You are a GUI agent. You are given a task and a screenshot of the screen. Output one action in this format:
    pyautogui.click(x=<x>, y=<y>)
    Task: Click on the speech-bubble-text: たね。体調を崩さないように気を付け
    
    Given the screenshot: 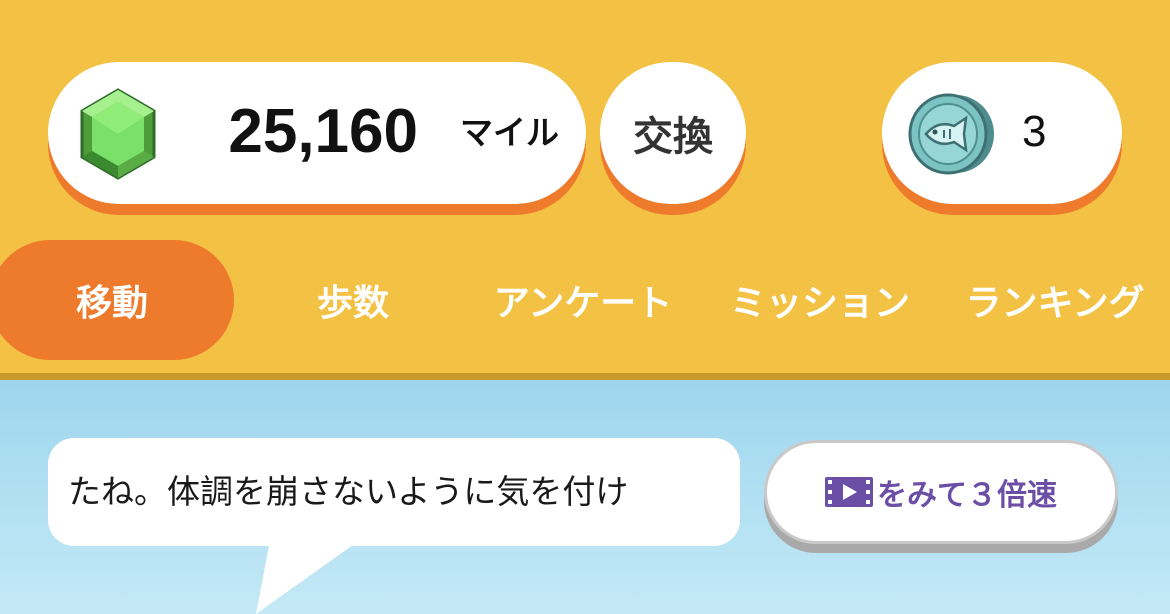 What is the action you would take?
    pyautogui.click(x=348, y=491)
    